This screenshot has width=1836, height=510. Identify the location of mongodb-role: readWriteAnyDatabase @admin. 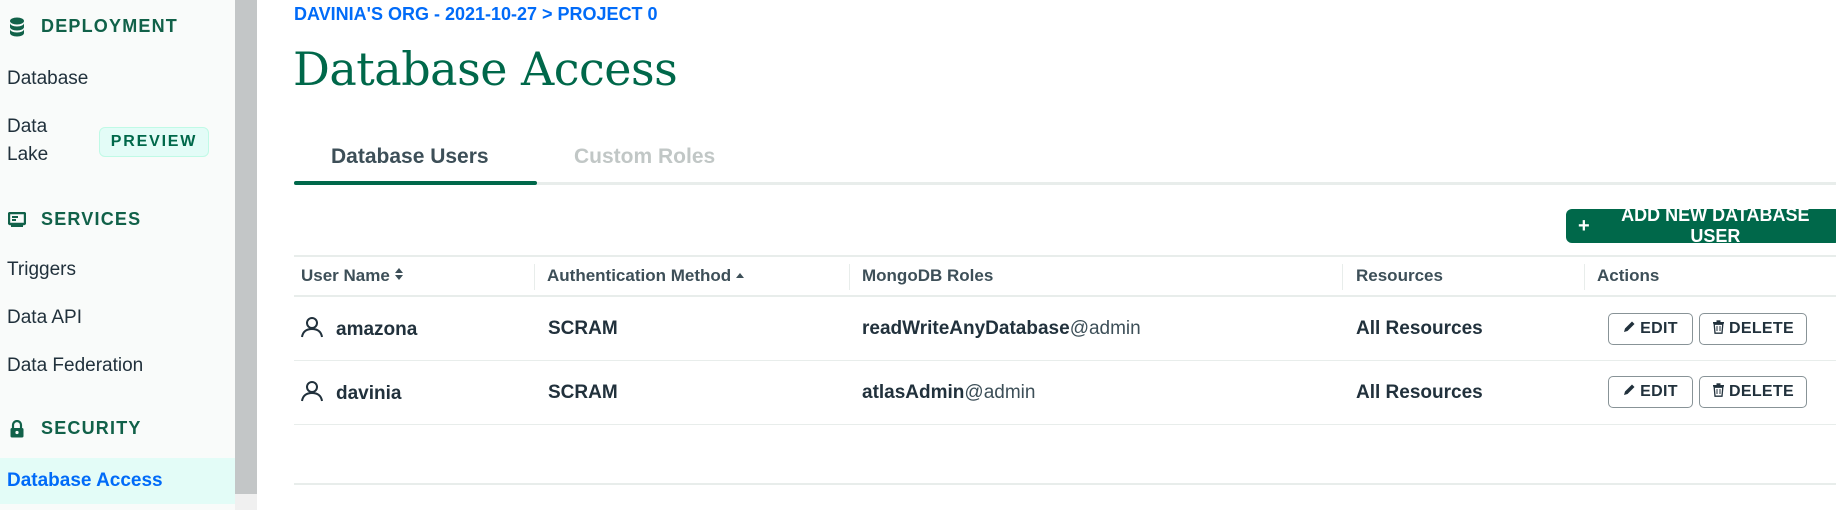
(1001, 329).